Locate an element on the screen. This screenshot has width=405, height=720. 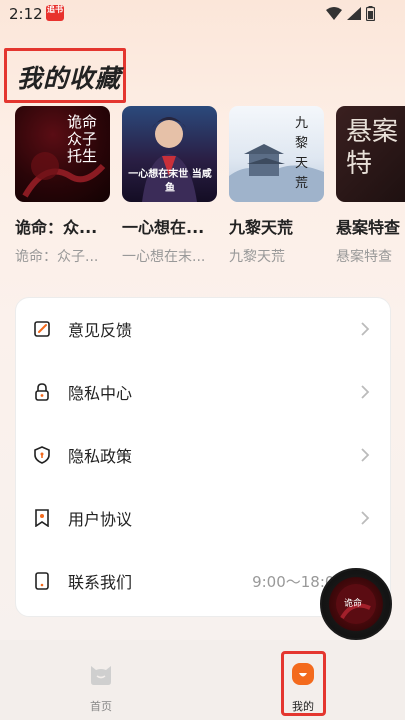
favorite-book-card: 悬案特 悬案特查 悬案特查 is located at coordinates (370, 186).